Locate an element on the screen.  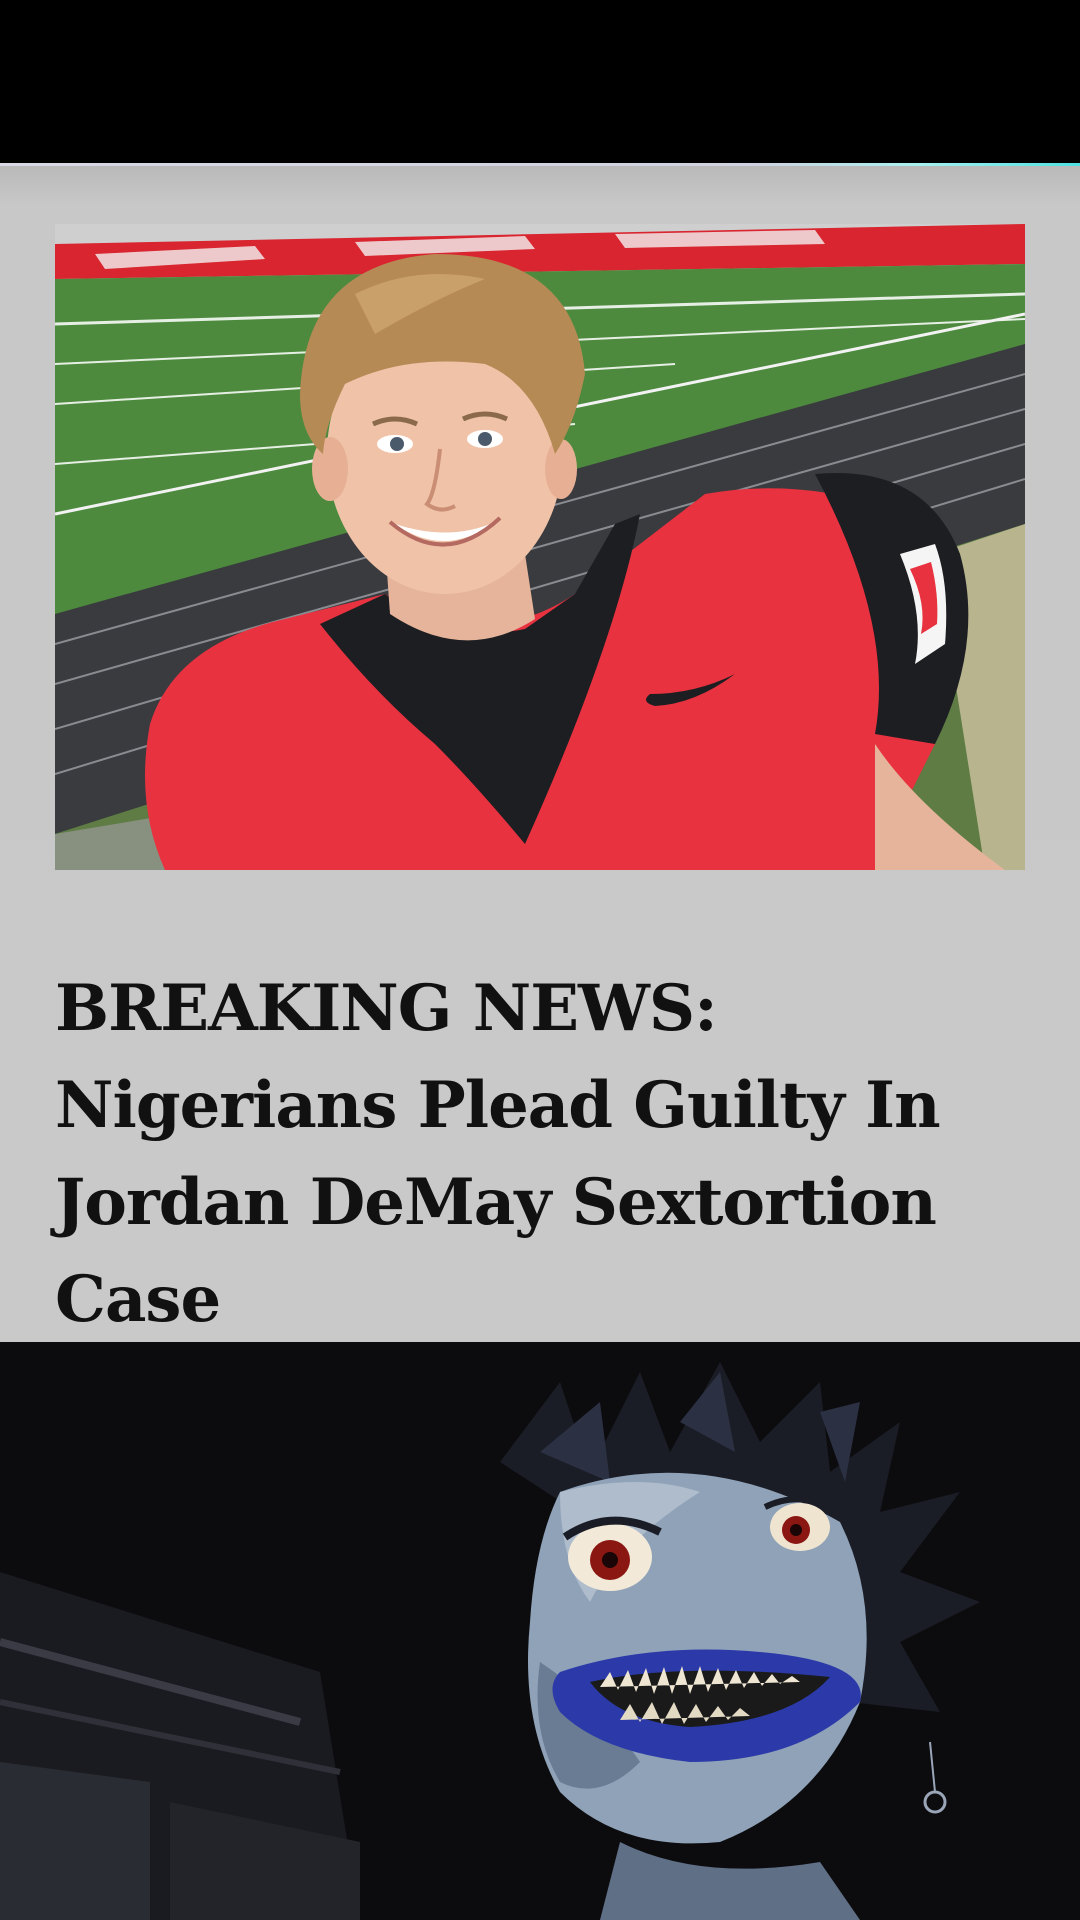
top-black-bar is located at coordinates (540, 81).